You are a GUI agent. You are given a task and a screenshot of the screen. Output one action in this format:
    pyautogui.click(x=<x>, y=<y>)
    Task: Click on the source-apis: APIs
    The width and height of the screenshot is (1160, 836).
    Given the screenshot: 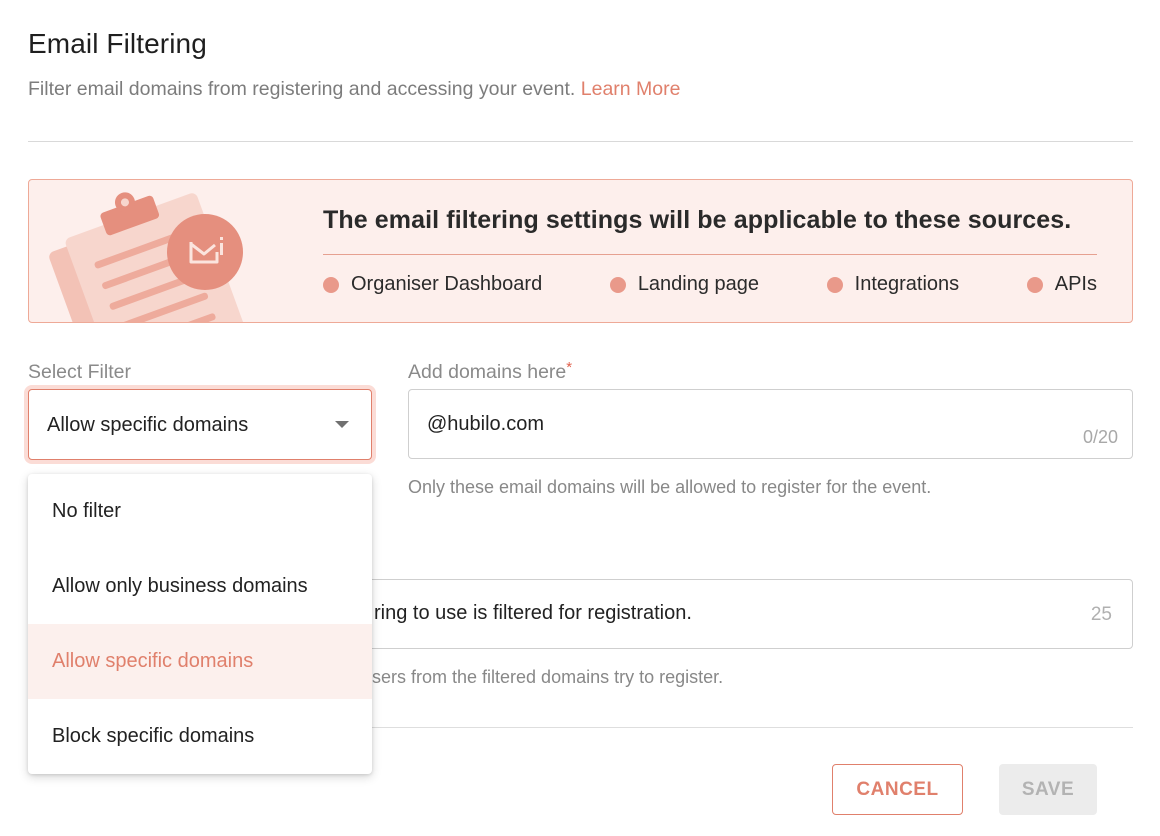 What is the action you would take?
    pyautogui.click(x=1061, y=284)
    